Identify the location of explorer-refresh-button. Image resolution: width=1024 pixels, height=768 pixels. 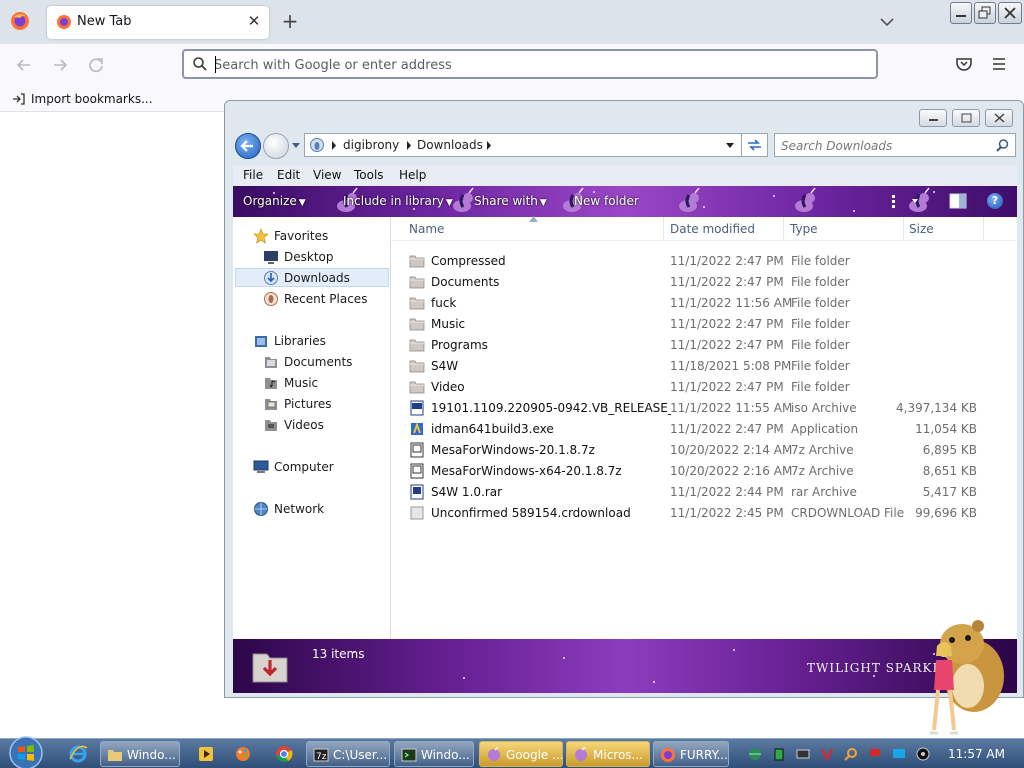
(754, 145).